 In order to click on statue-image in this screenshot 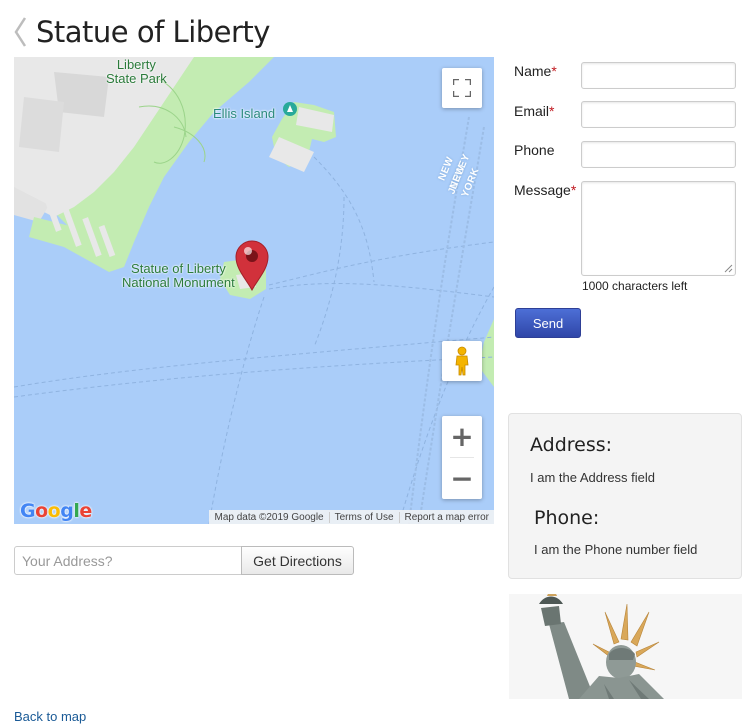, I will do `click(625, 646)`.